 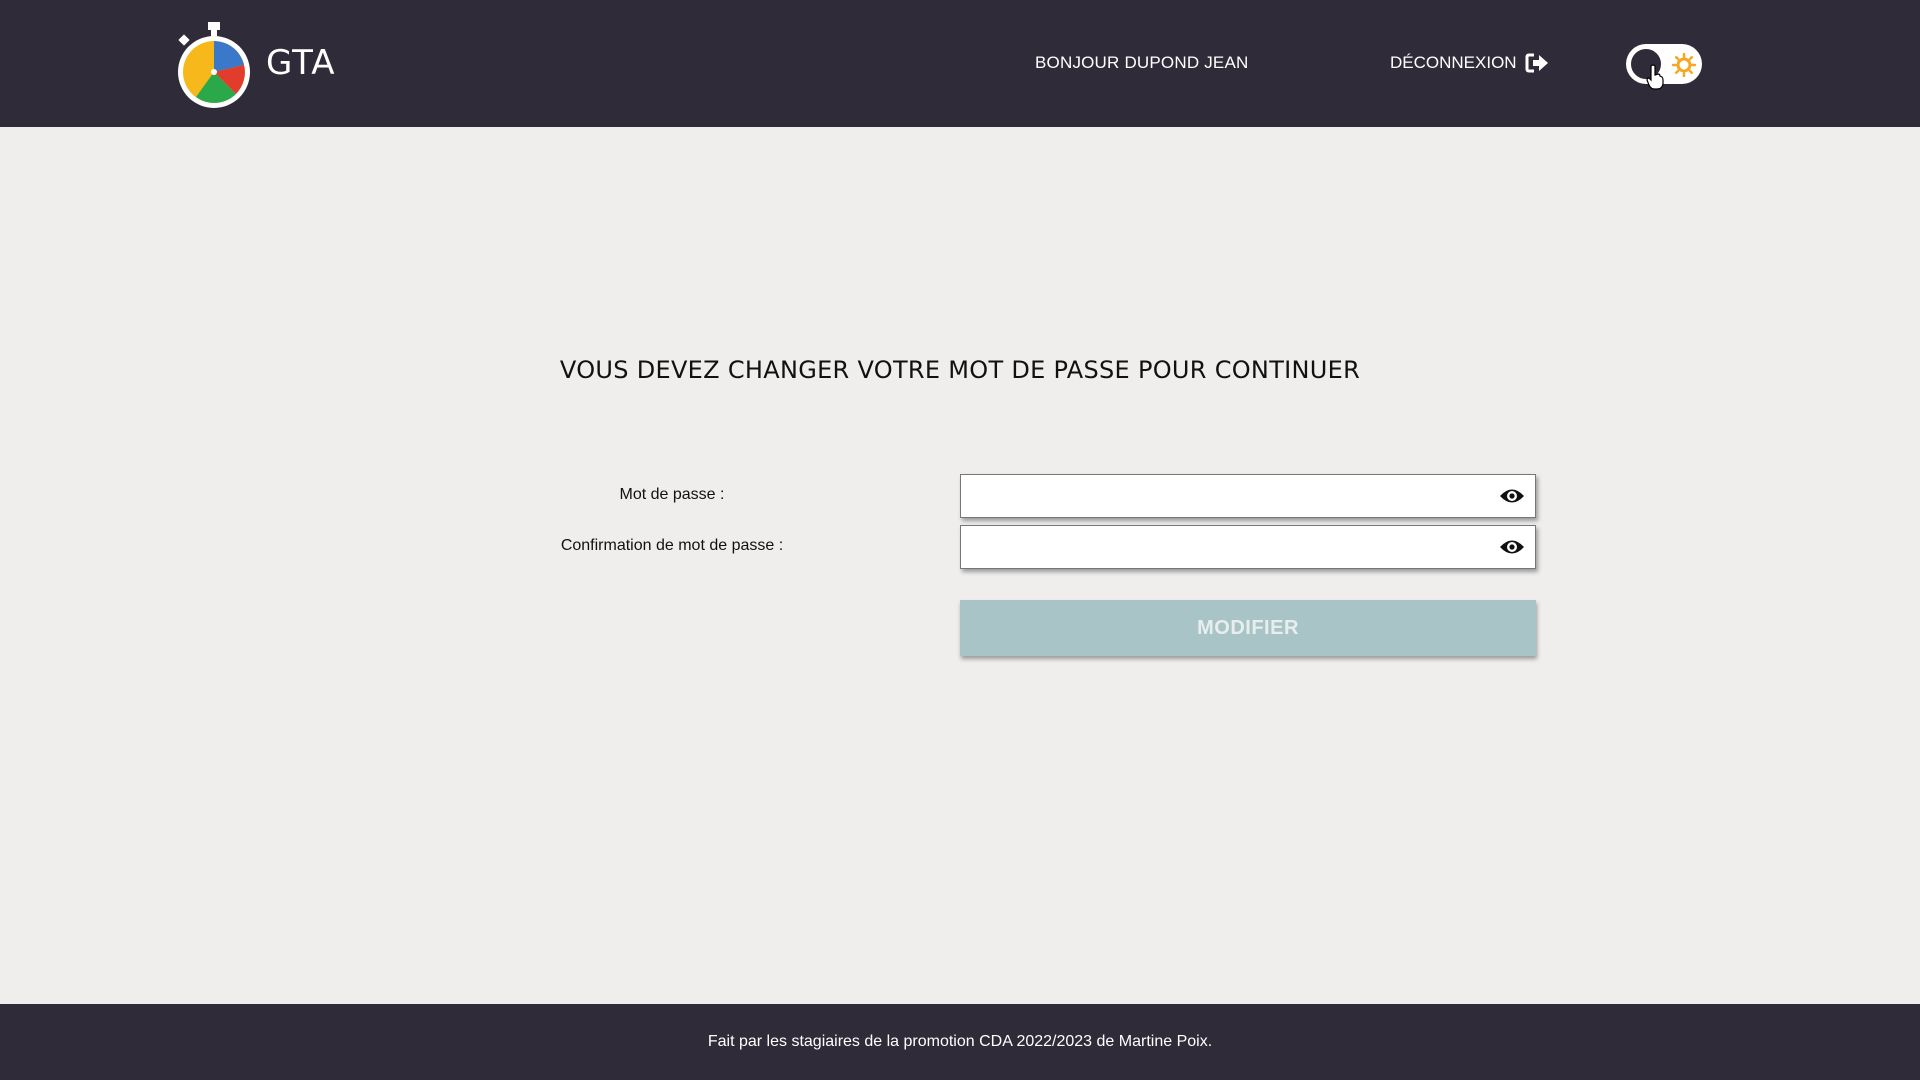 I want to click on theme-toggle, so click(x=1664, y=64).